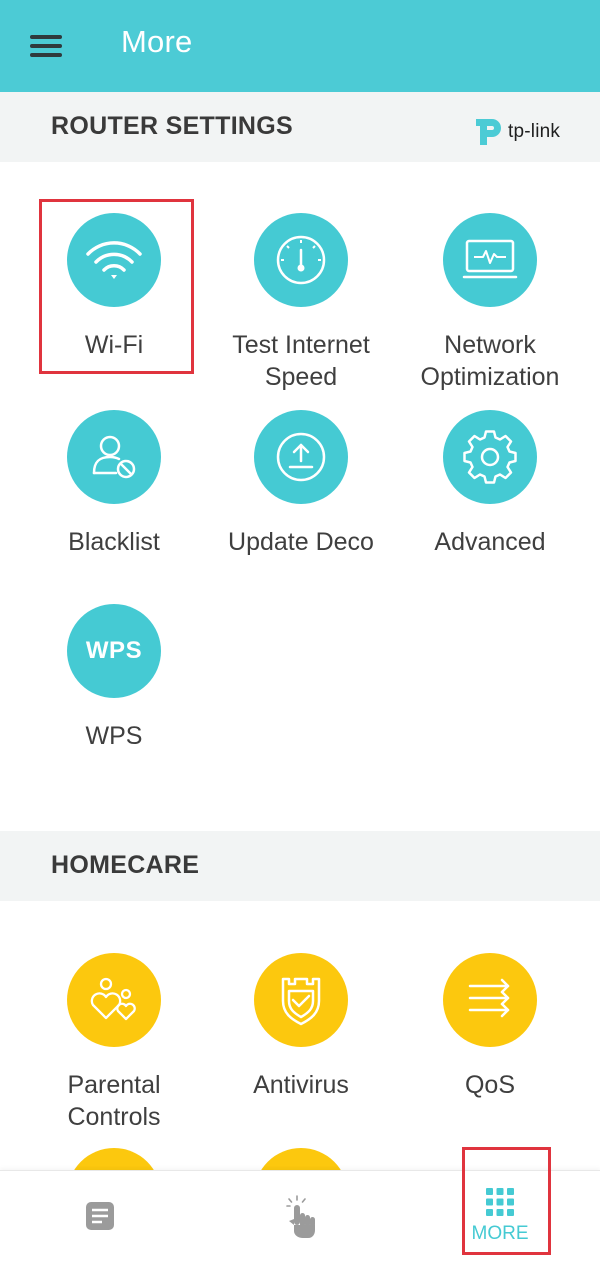  I want to click on advanced-item: Advanced, so click(490, 484).